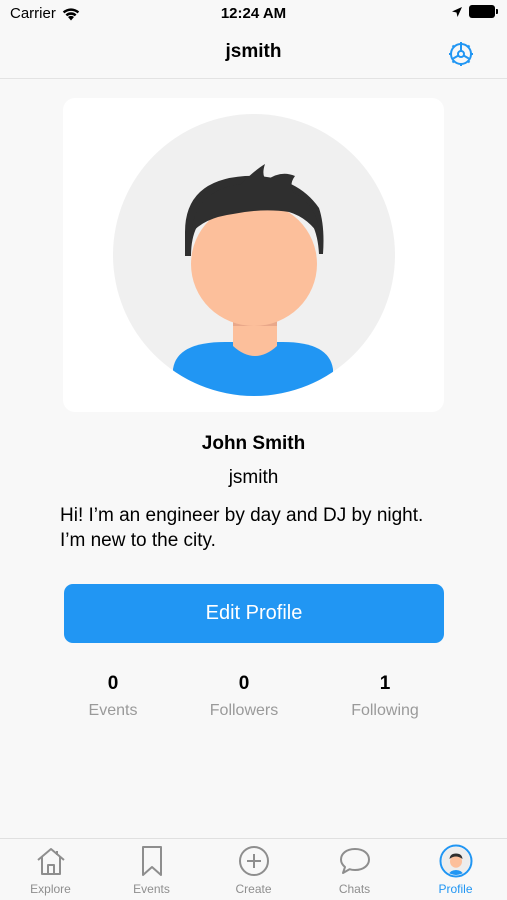  Describe the element at coordinates (483, 11) in the screenshot. I see `battery-icon` at that location.